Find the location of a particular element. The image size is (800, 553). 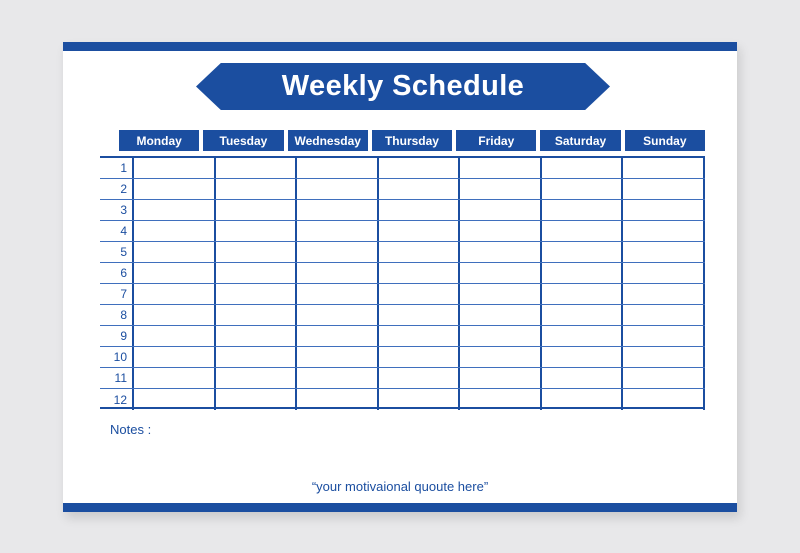

row-number: 10 is located at coordinates (120, 357).